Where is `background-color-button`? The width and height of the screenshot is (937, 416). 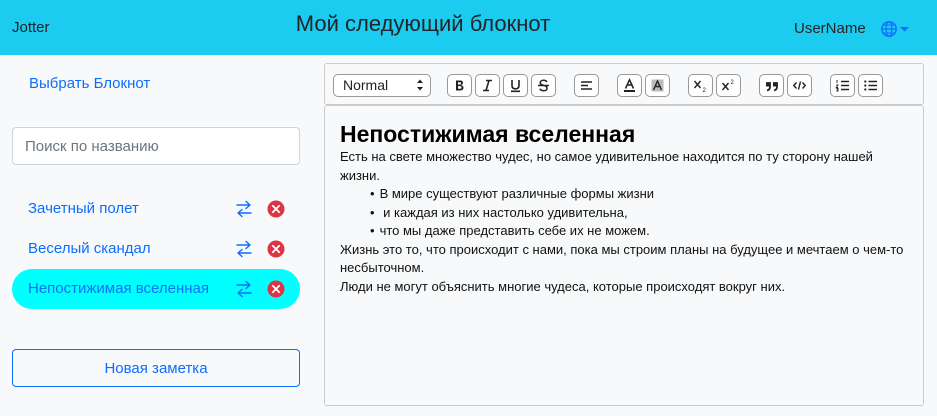 background-color-button is located at coordinates (657, 85).